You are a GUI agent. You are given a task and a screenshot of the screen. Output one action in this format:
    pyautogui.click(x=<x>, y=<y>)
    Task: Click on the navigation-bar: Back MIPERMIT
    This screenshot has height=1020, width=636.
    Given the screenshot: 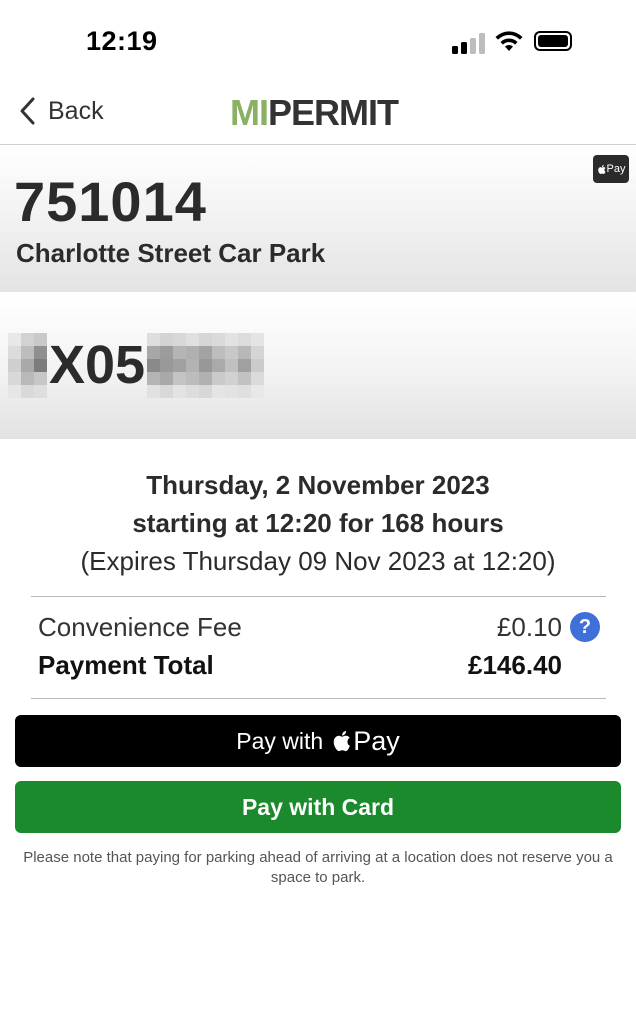 What is the action you would take?
    pyautogui.click(x=318, y=111)
    